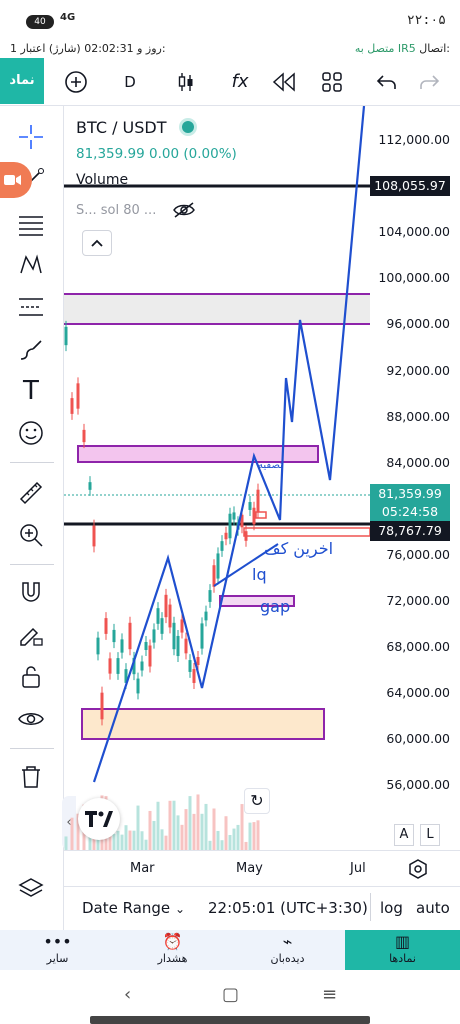  What do you see at coordinates (402, 958) in the screenshot?
I see `nav-label: نمادها` at bounding box center [402, 958].